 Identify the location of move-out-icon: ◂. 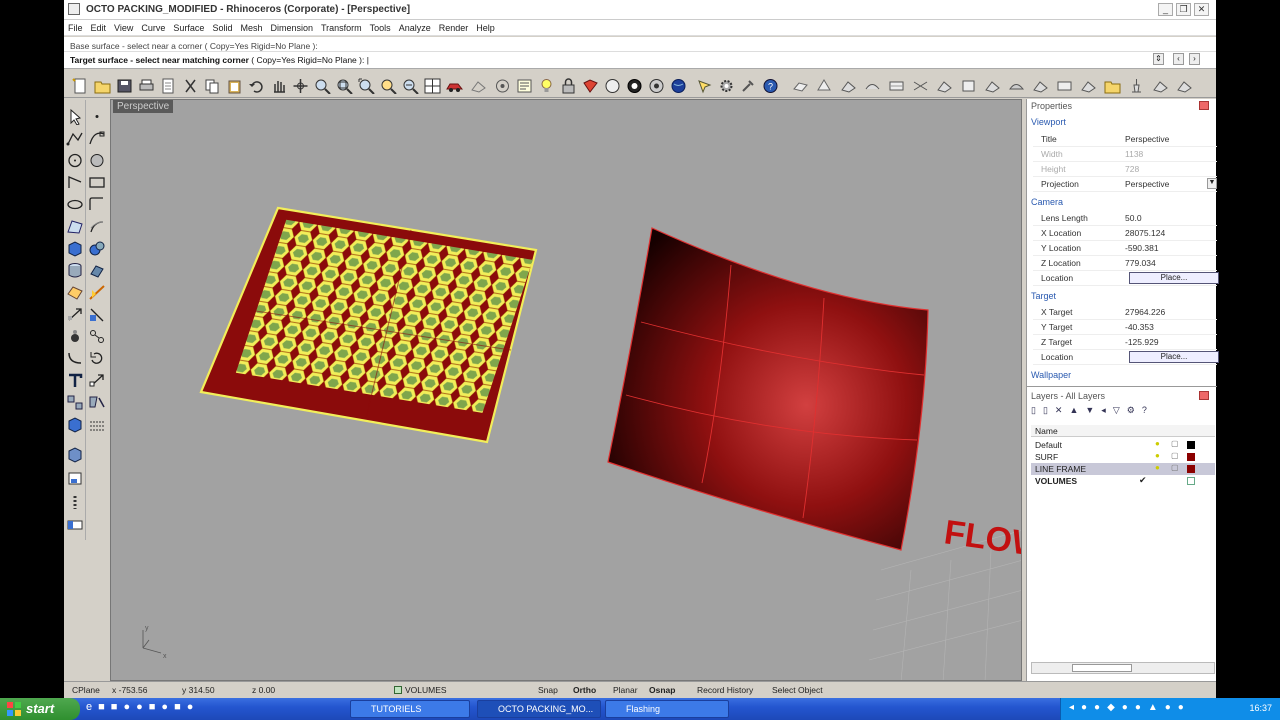
(1107, 410).